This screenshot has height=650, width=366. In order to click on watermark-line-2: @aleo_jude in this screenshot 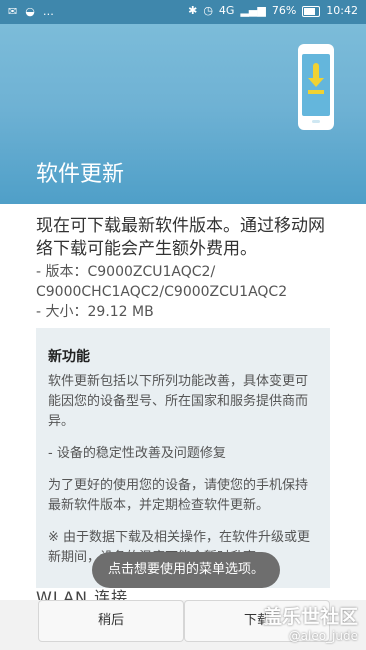, I will do `click(323, 636)`.